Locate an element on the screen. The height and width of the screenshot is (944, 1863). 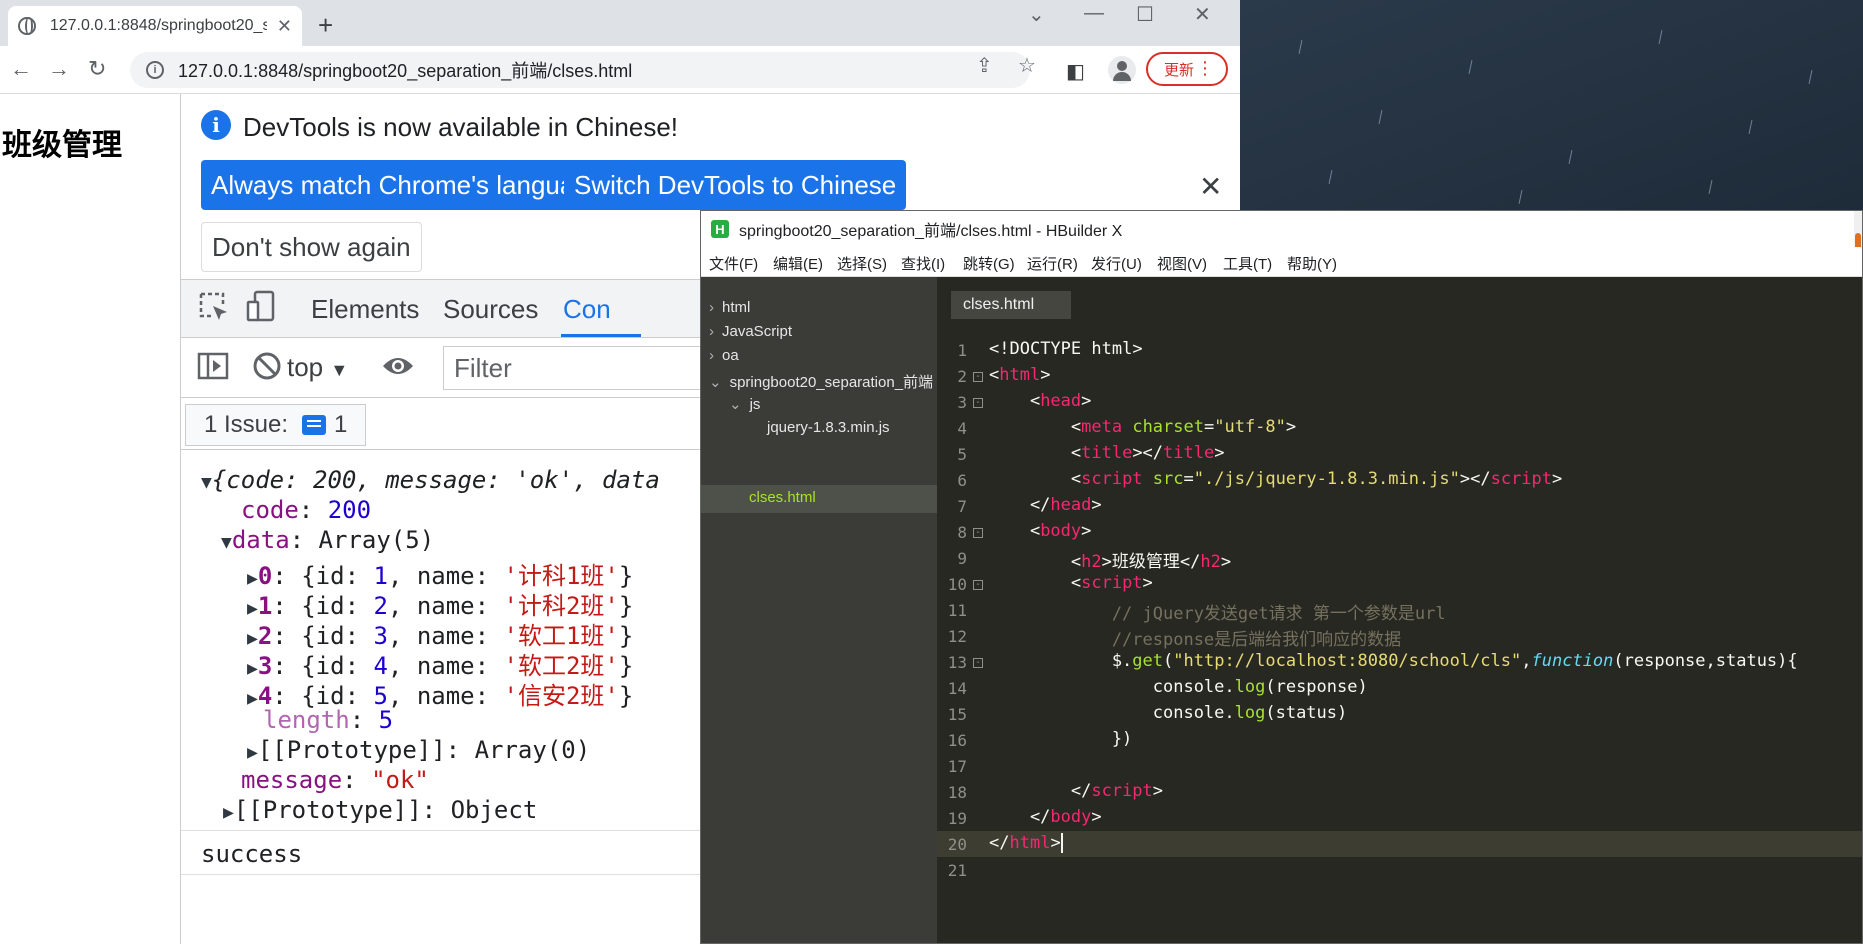
menu-publish: 发行(U) is located at coordinates (1116, 263).